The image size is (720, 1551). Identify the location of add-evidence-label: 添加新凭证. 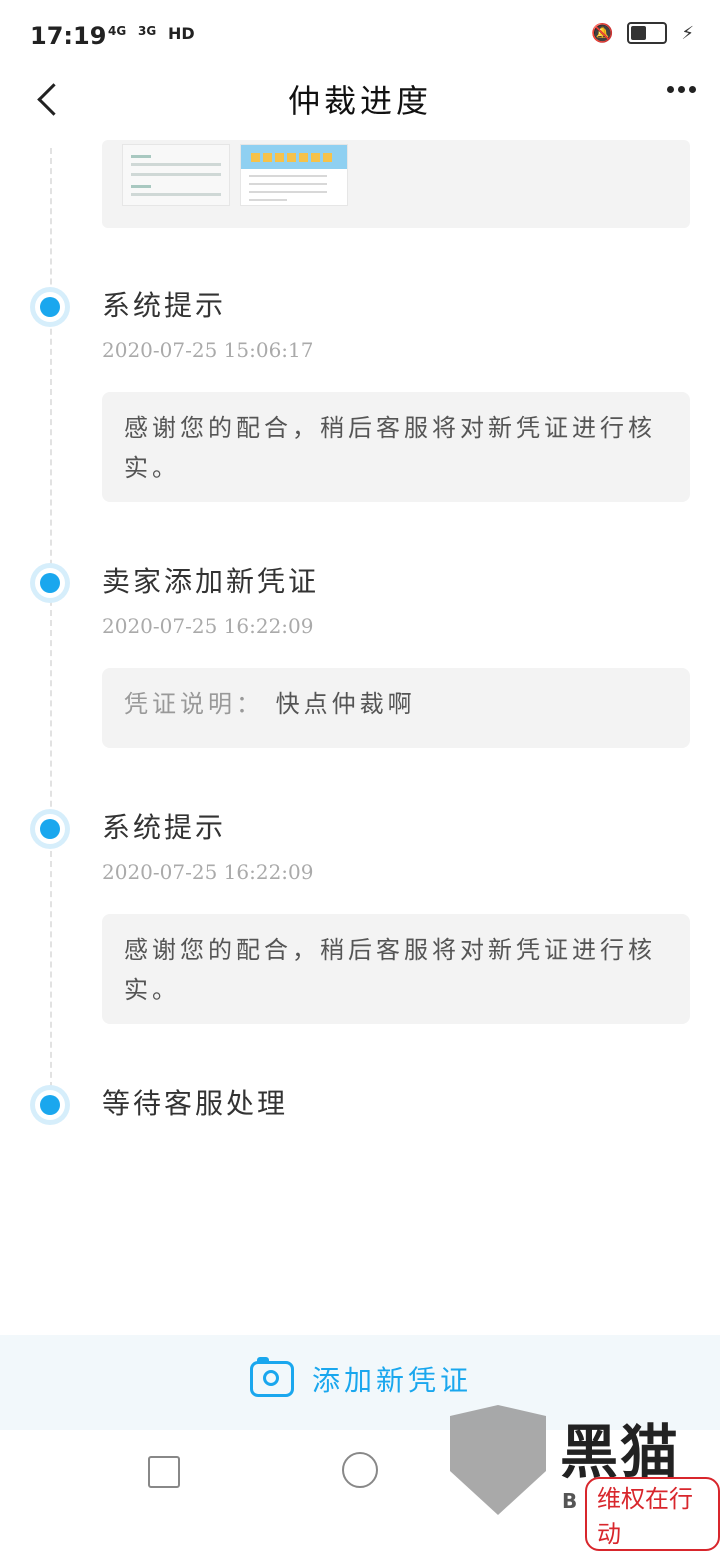
(392, 1380).